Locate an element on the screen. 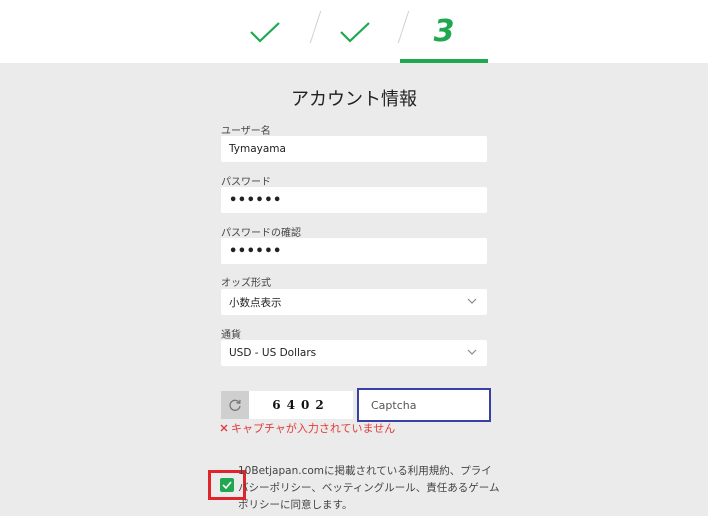 This screenshot has height=516, width=708. currency-value: USD - US Dollars is located at coordinates (273, 353).